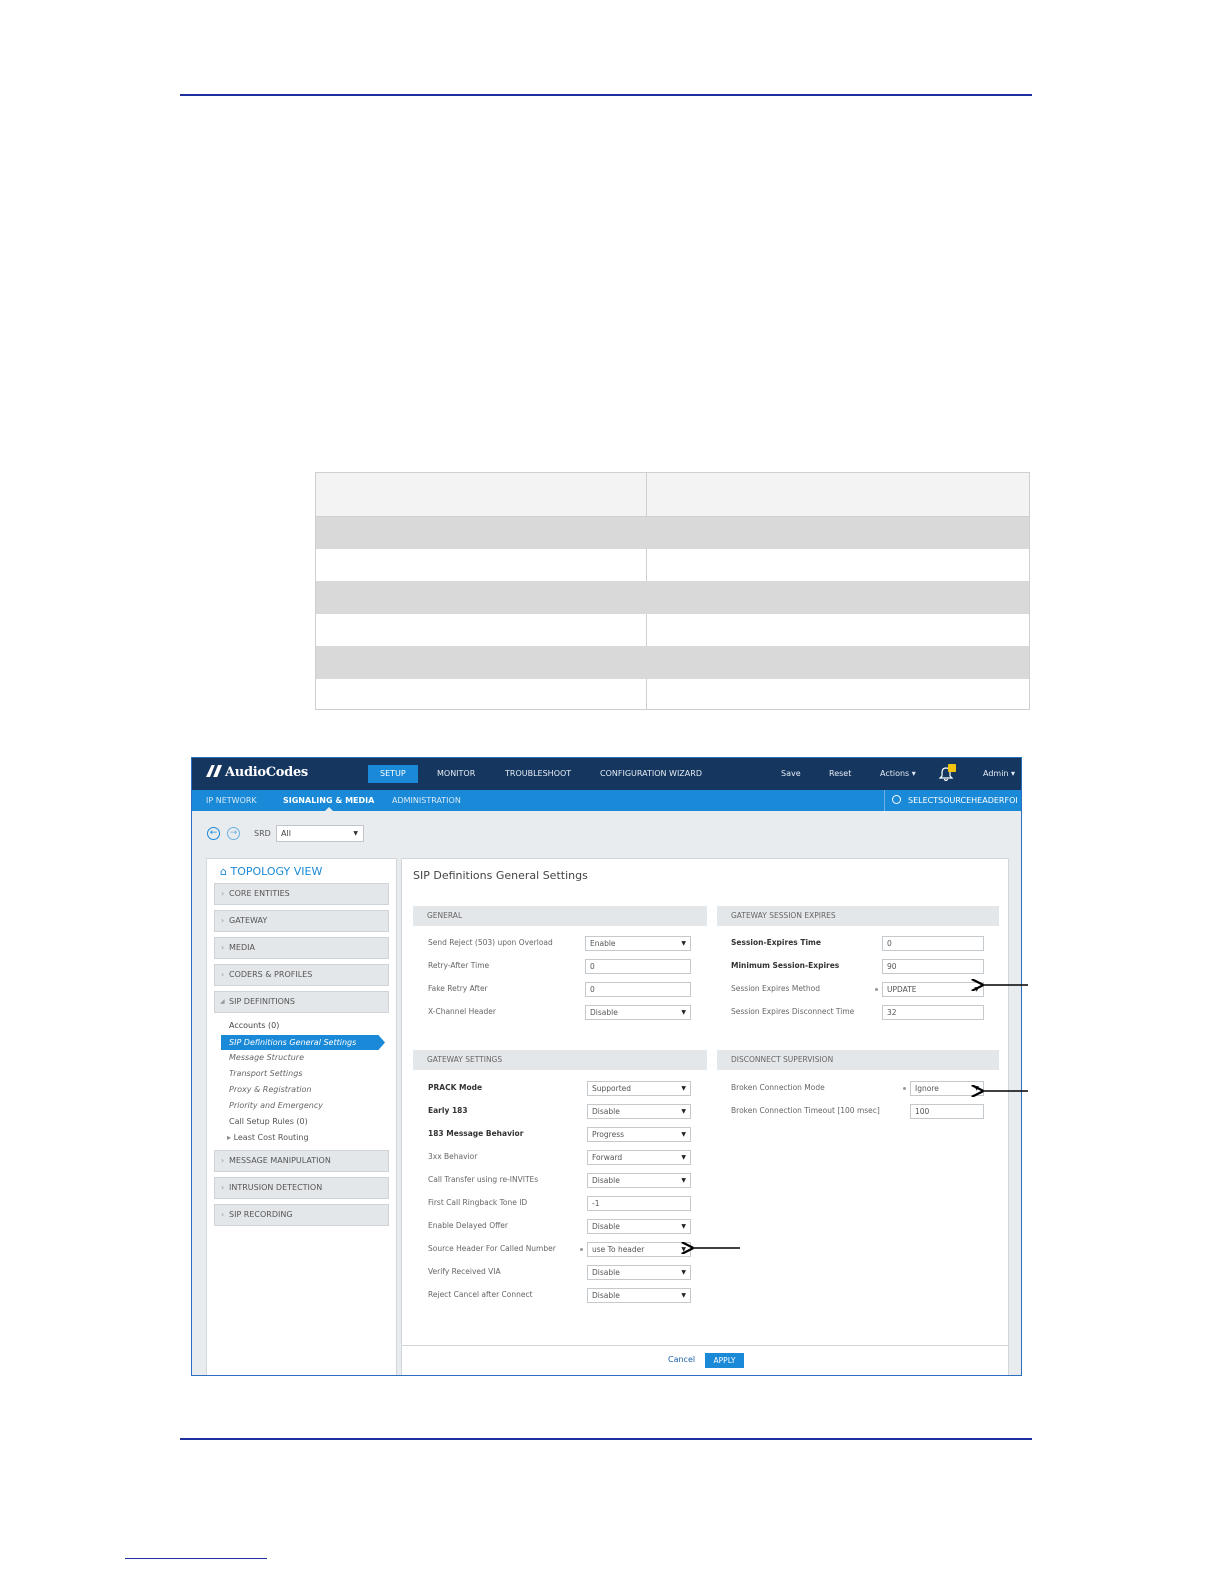 The width and height of the screenshot is (1224, 1584). What do you see at coordinates (196, 1558) in the screenshot?
I see `footnote-rule` at bounding box center [196, 1558].